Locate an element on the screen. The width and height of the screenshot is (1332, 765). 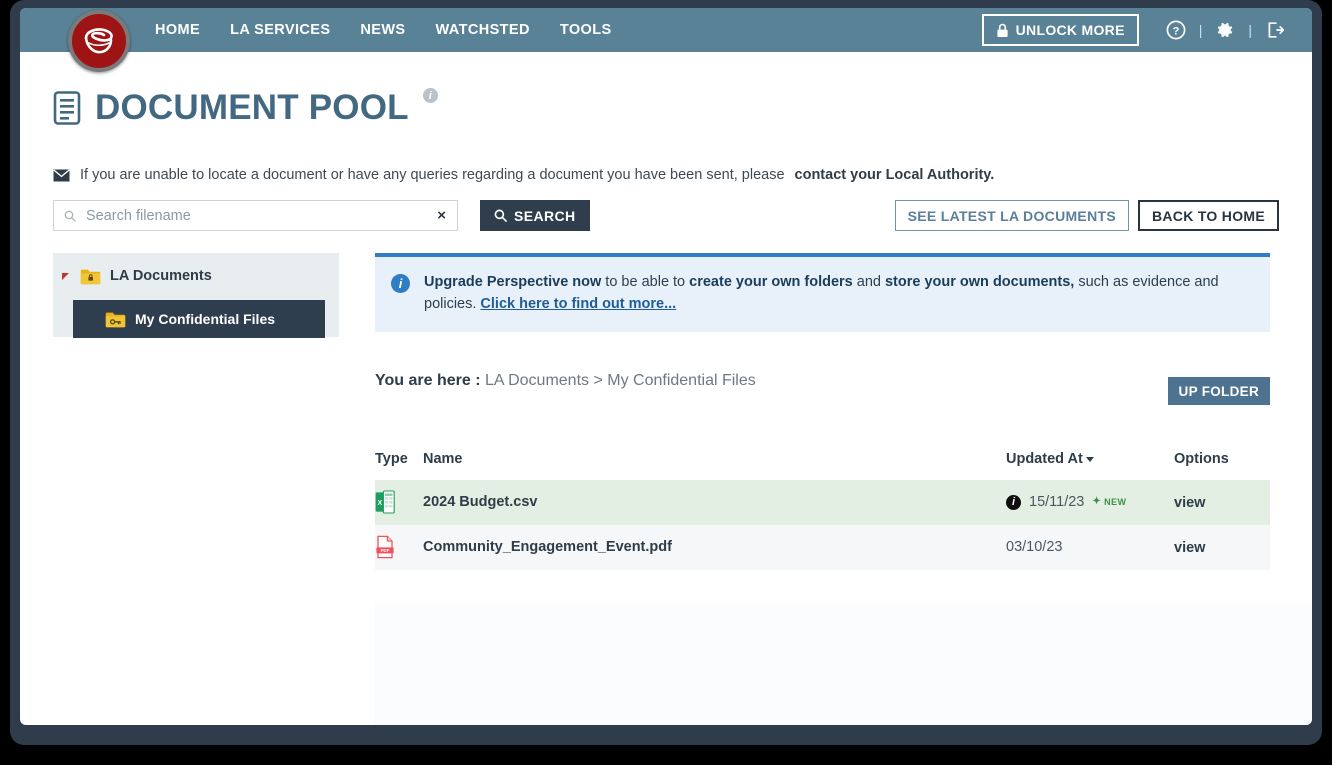
page-action-buttons: SEE LATEST LA DOCUMENTS BACK TO HOME is located at coordinates (1086, 215).